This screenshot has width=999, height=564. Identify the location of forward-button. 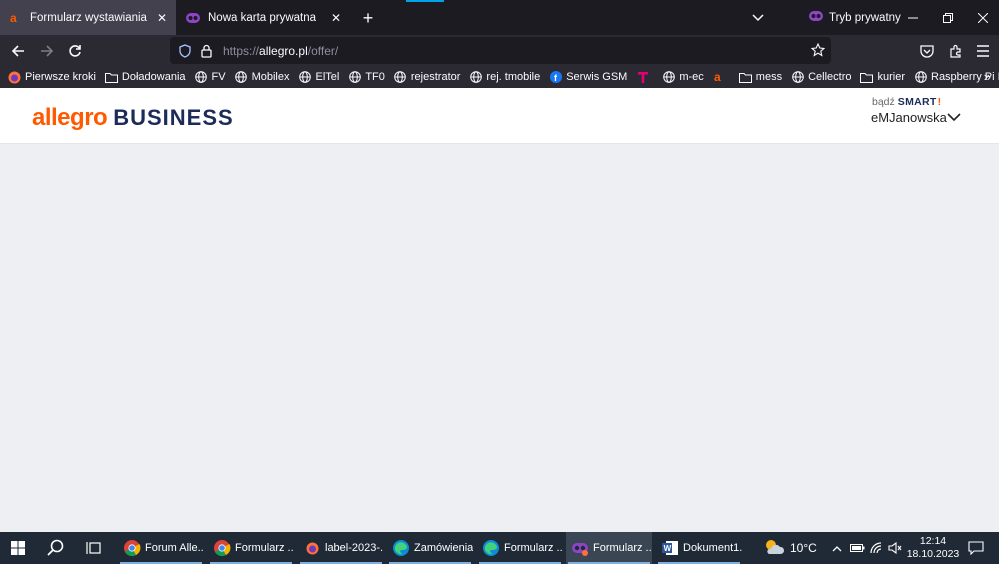
(47, 51).